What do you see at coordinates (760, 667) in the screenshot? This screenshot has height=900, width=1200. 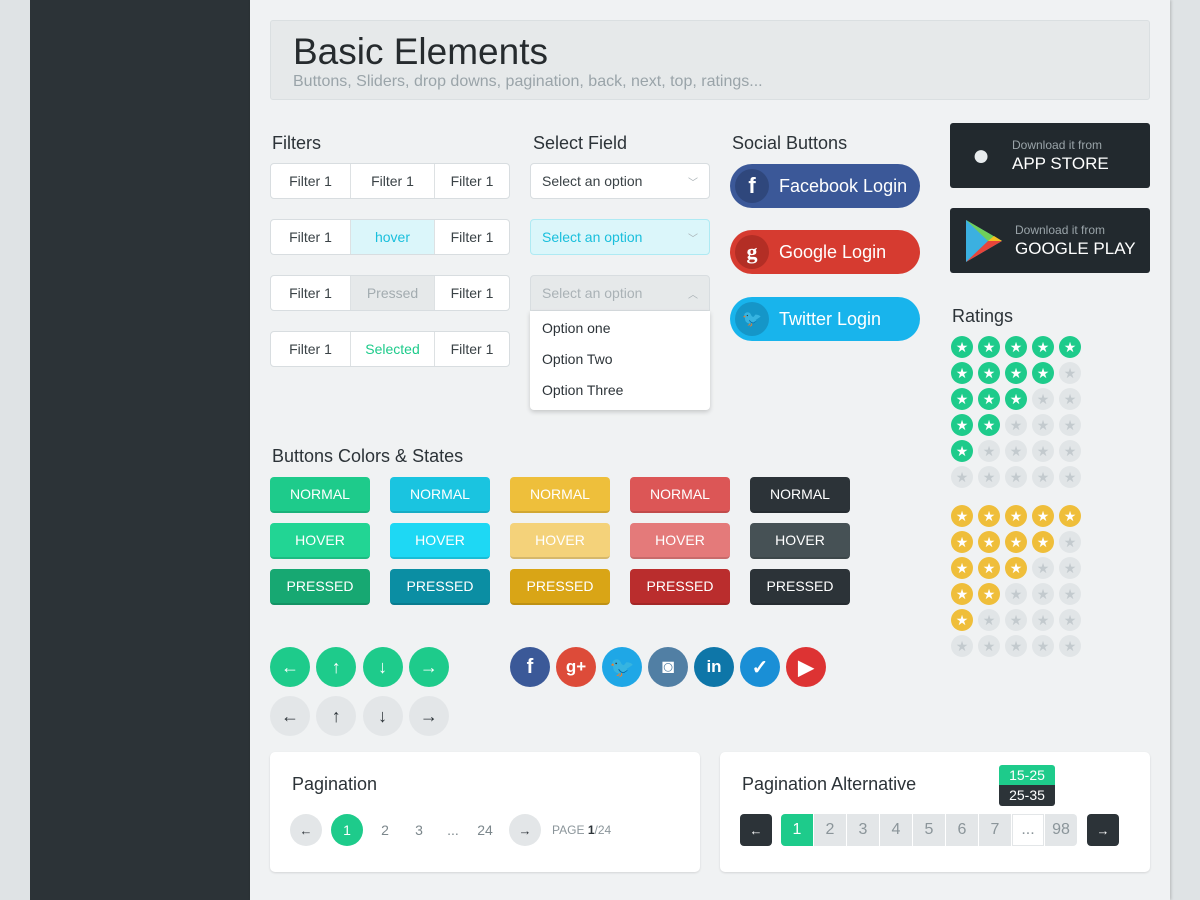 I see `forrst-icon: ✓` at bounding box center [760, 667].